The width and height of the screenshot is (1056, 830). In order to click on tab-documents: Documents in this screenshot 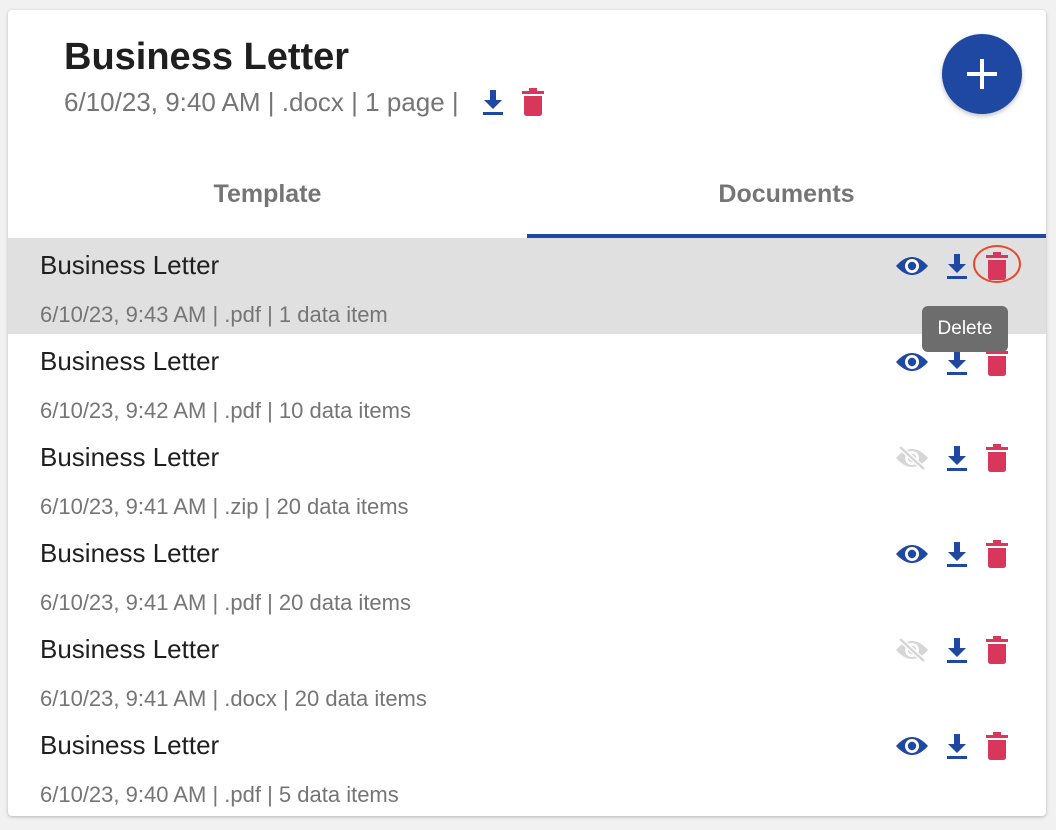, I will do `click(786, 194)`.